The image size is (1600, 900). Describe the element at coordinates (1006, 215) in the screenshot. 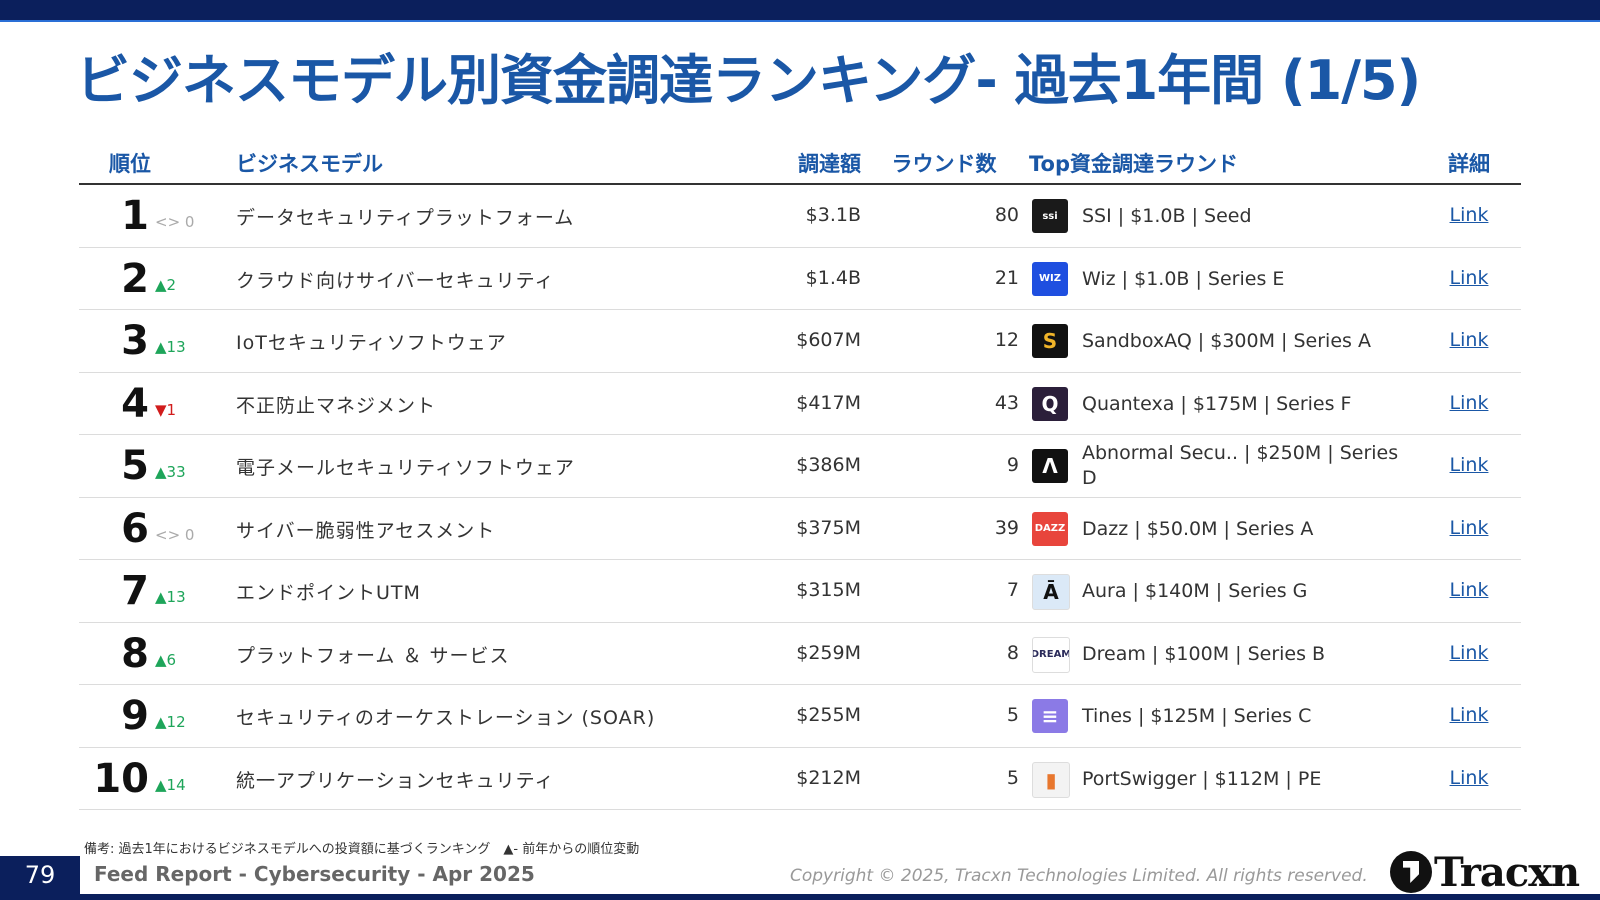

I see `round-count: 80` at that location.